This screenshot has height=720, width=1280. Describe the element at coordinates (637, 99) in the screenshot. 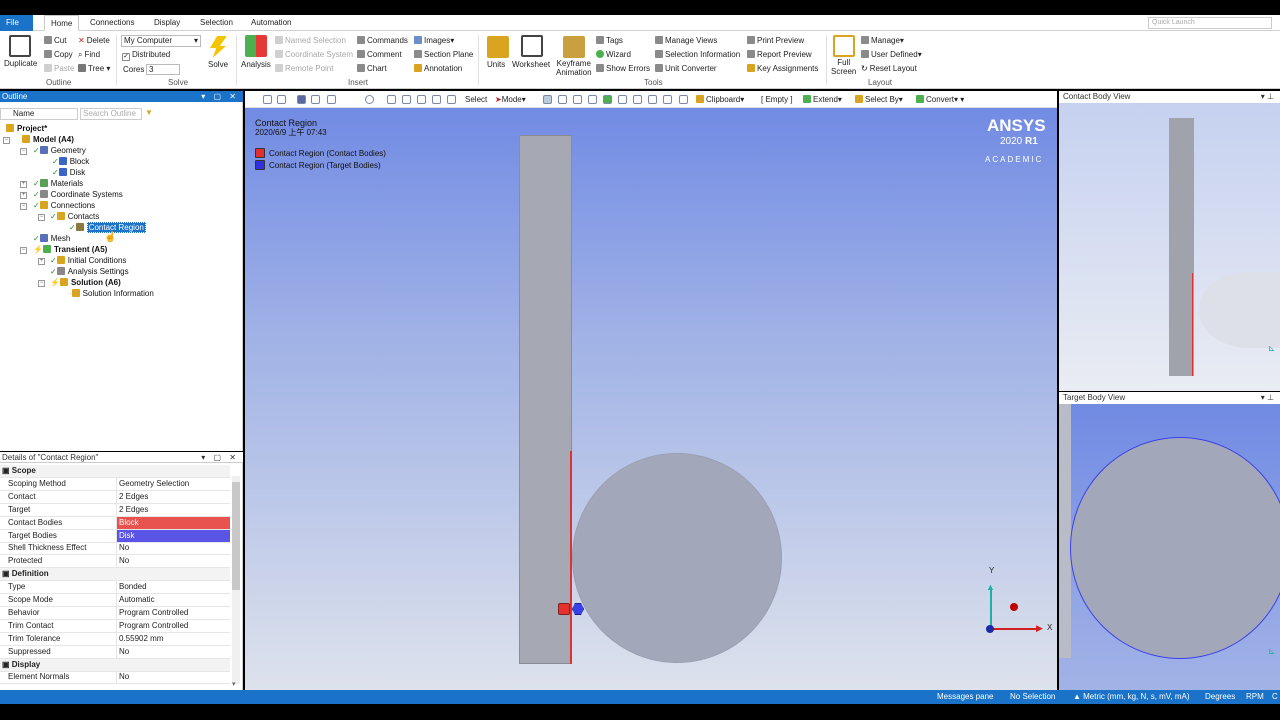

I see `select-element-face-icon` at that location.